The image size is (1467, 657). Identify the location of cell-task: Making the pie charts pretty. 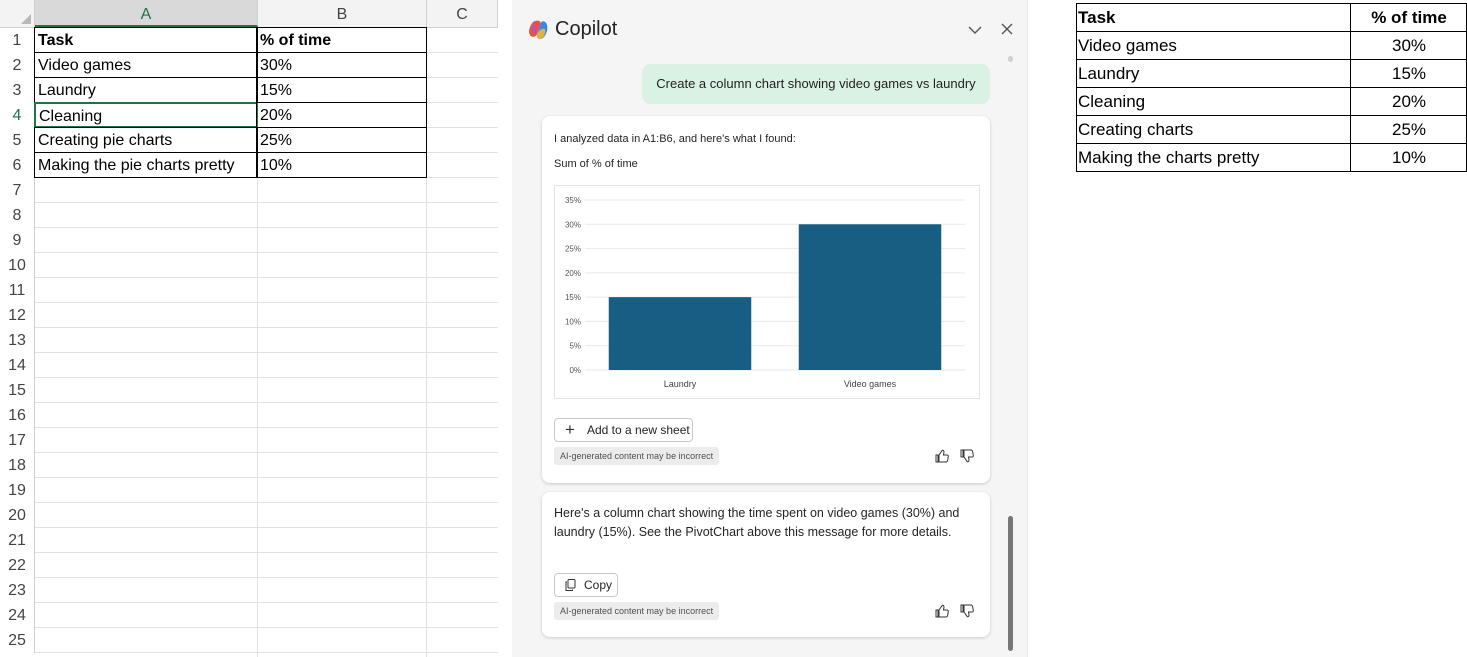
(146, 165).